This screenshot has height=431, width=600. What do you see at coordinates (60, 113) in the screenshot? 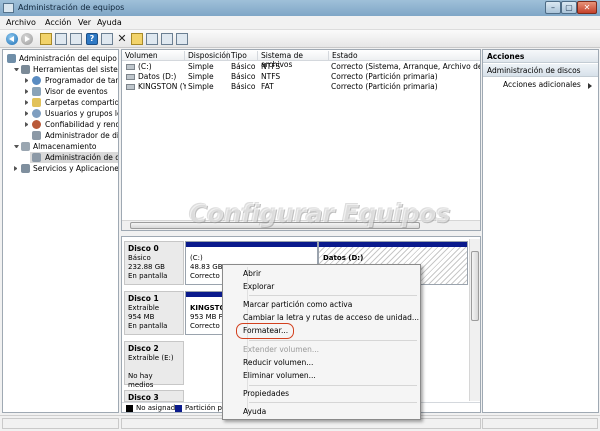
I see `tree-item-local-users: Usuarios y grupos locale` at bounding box center [60, 113].